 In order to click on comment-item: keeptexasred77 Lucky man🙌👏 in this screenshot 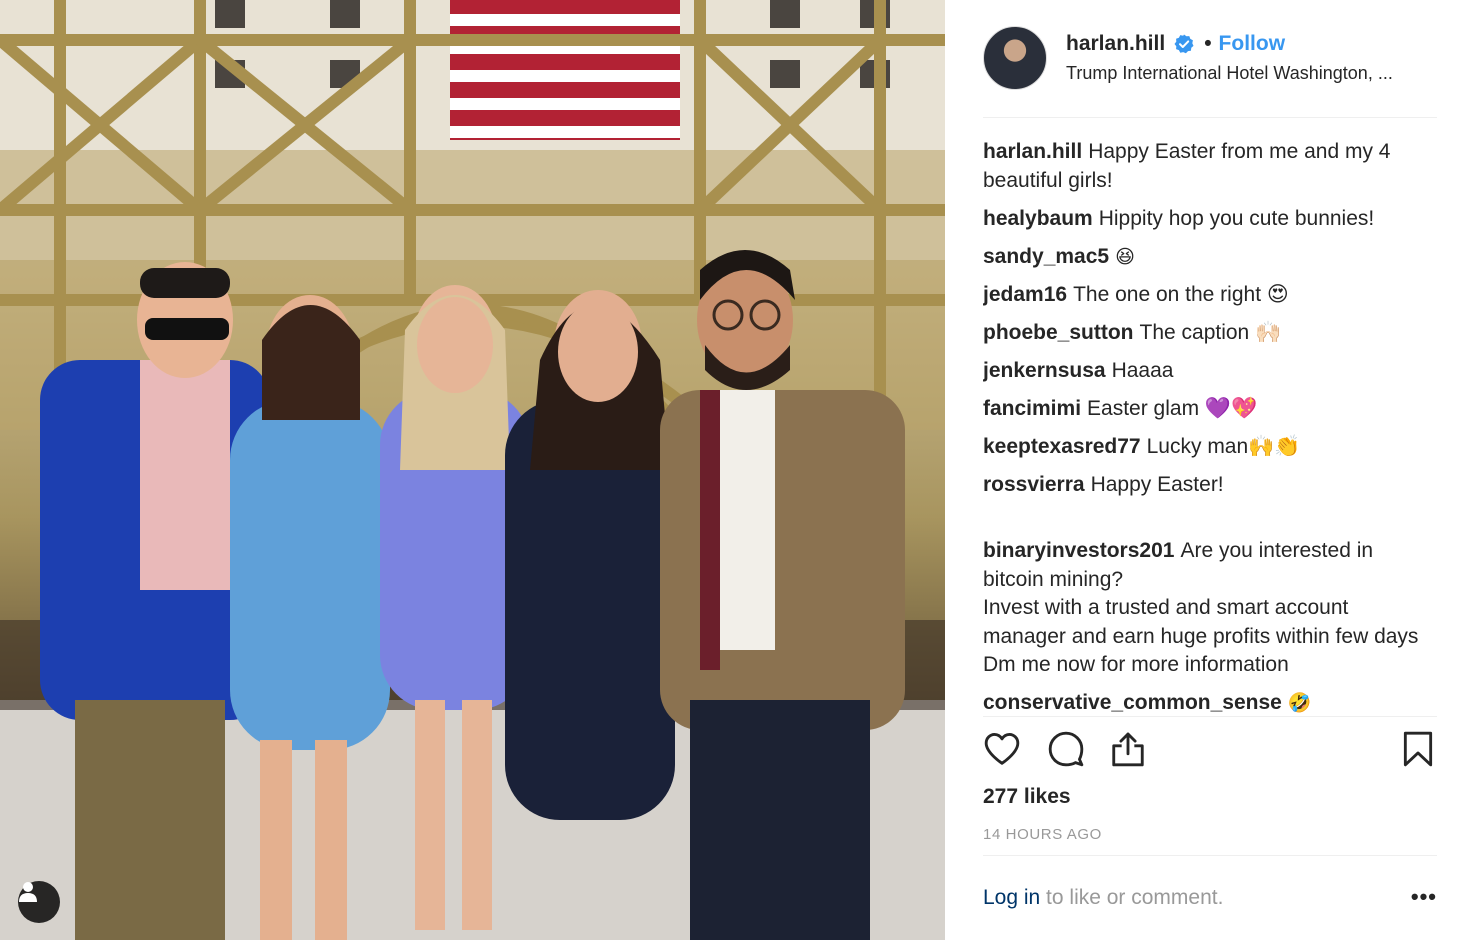, I will do `click(1210, 447)`.